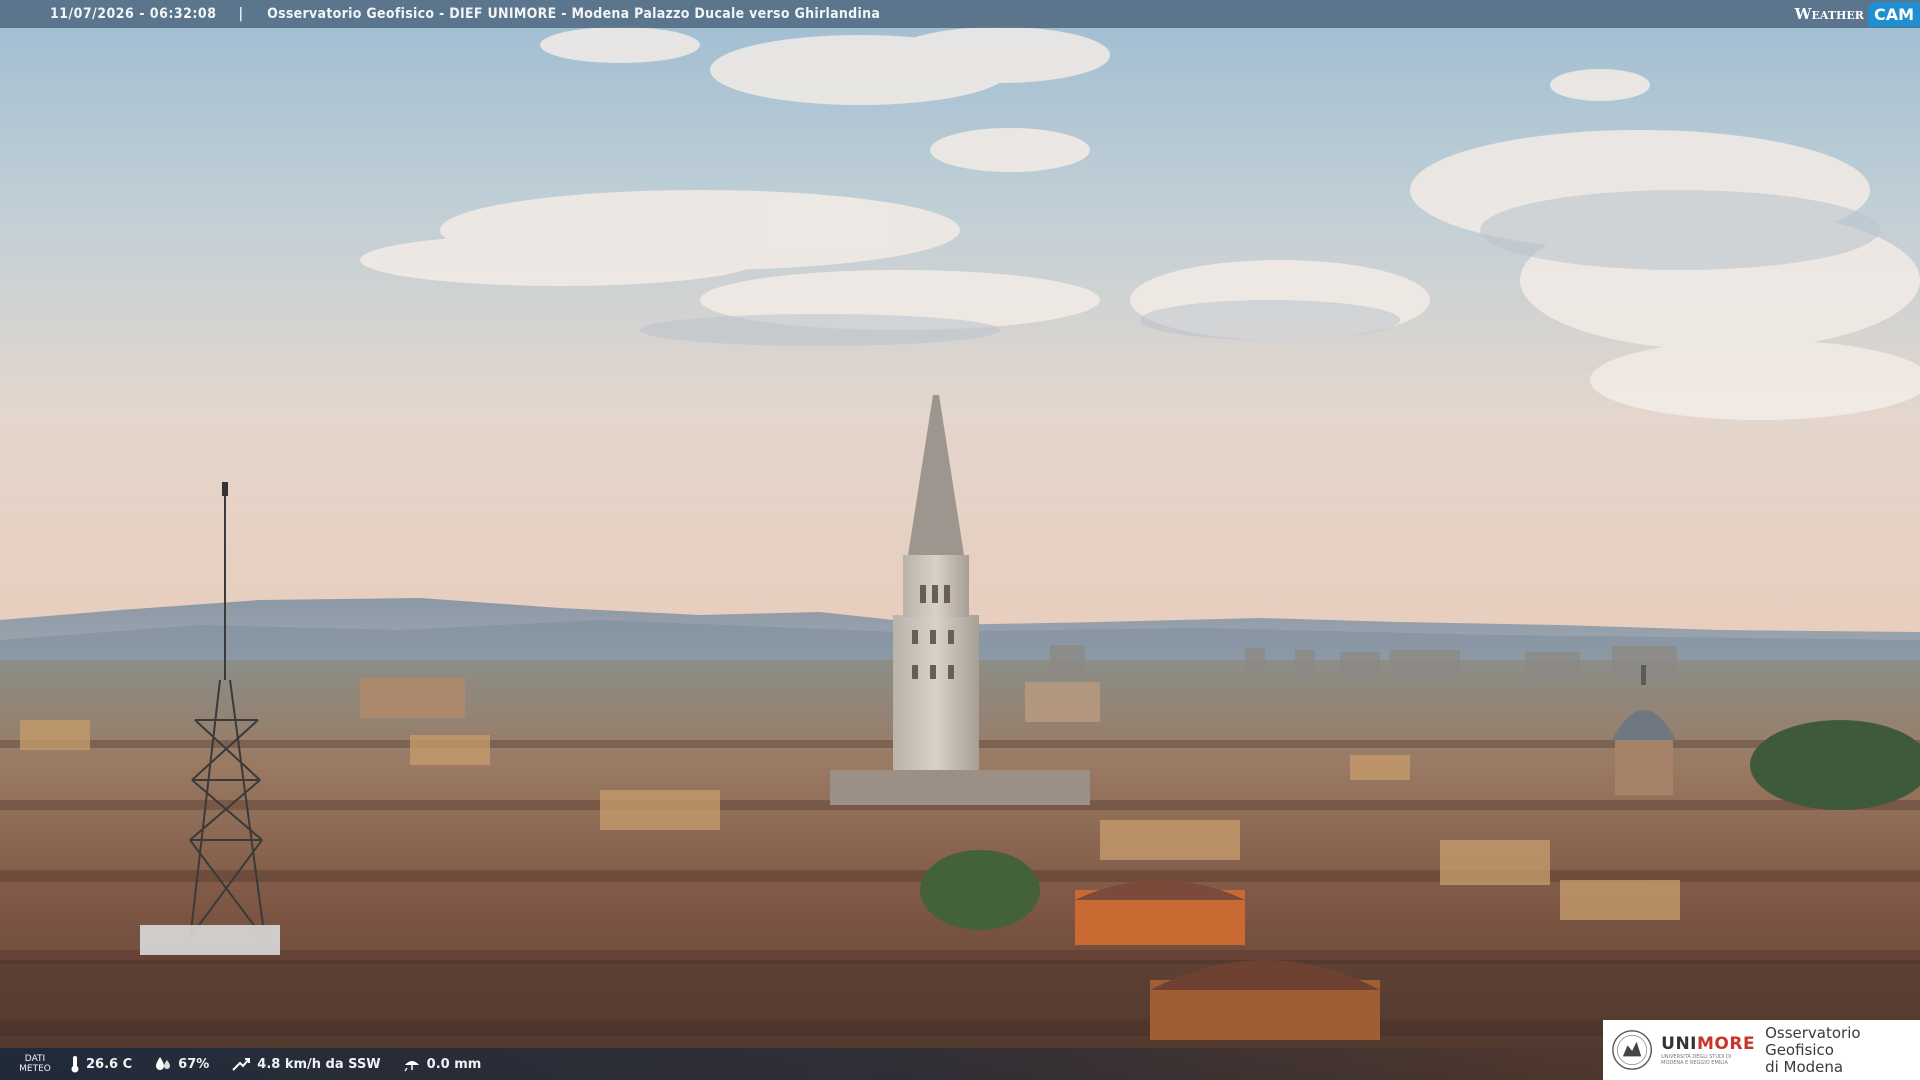 The image size is (1920, 1080). I want to click on observatory-name: Osservatorio Geofisico di Modena, so click(1842, 1049).